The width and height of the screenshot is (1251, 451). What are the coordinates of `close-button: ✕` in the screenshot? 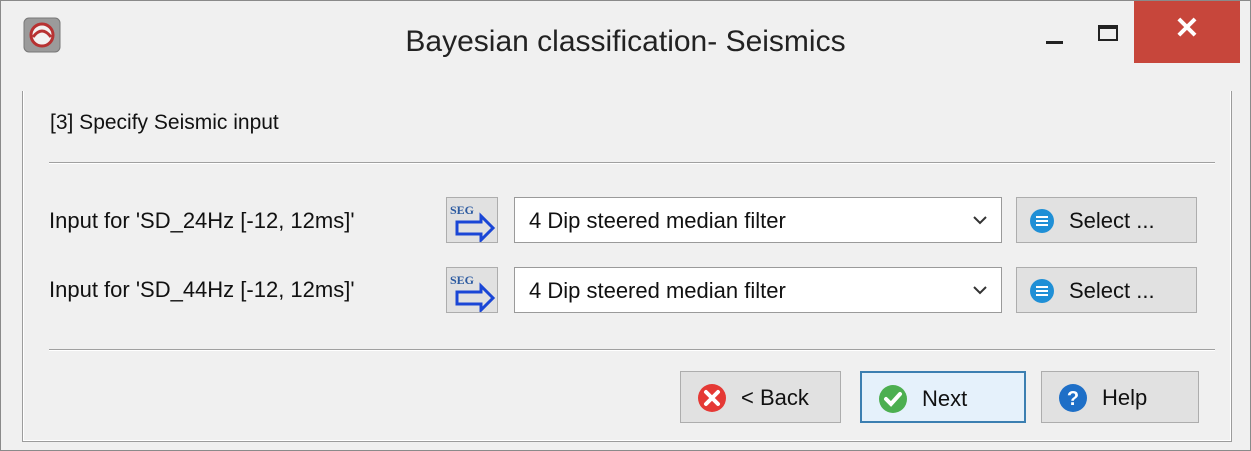 It's located at (1187, 32).